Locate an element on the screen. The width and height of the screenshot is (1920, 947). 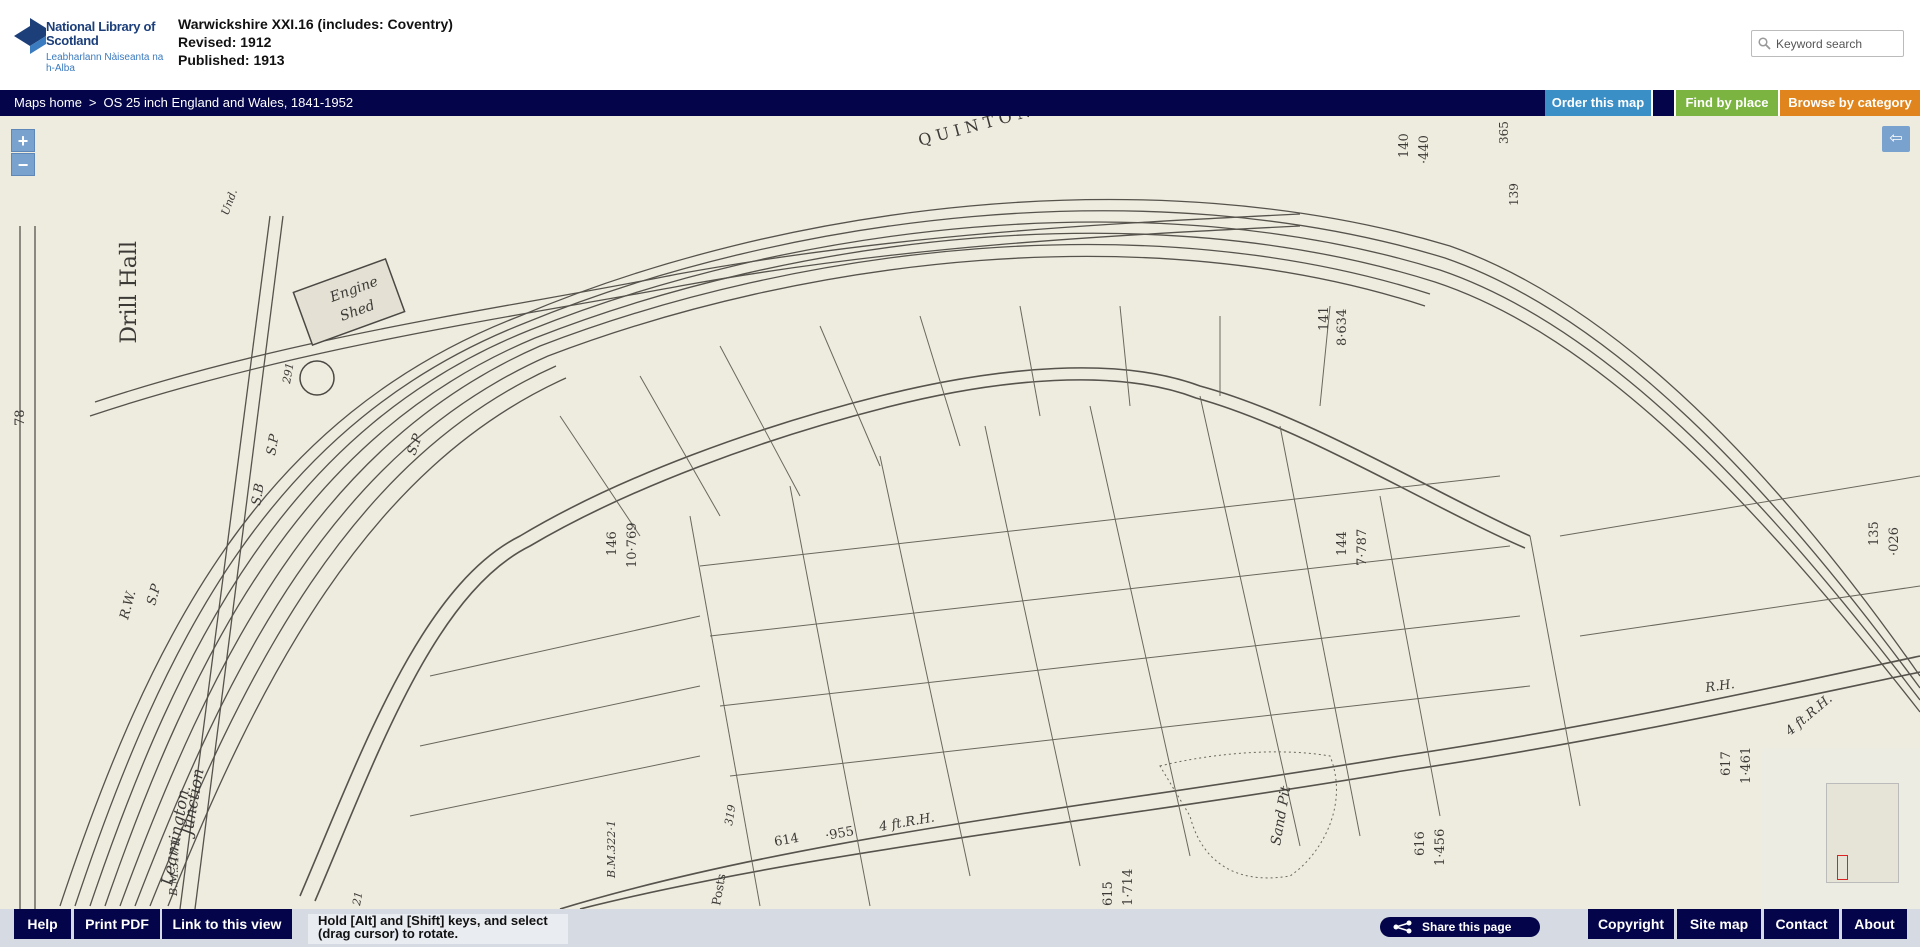
label-area-141: 8·634 is located at coordinates (1342, 327).